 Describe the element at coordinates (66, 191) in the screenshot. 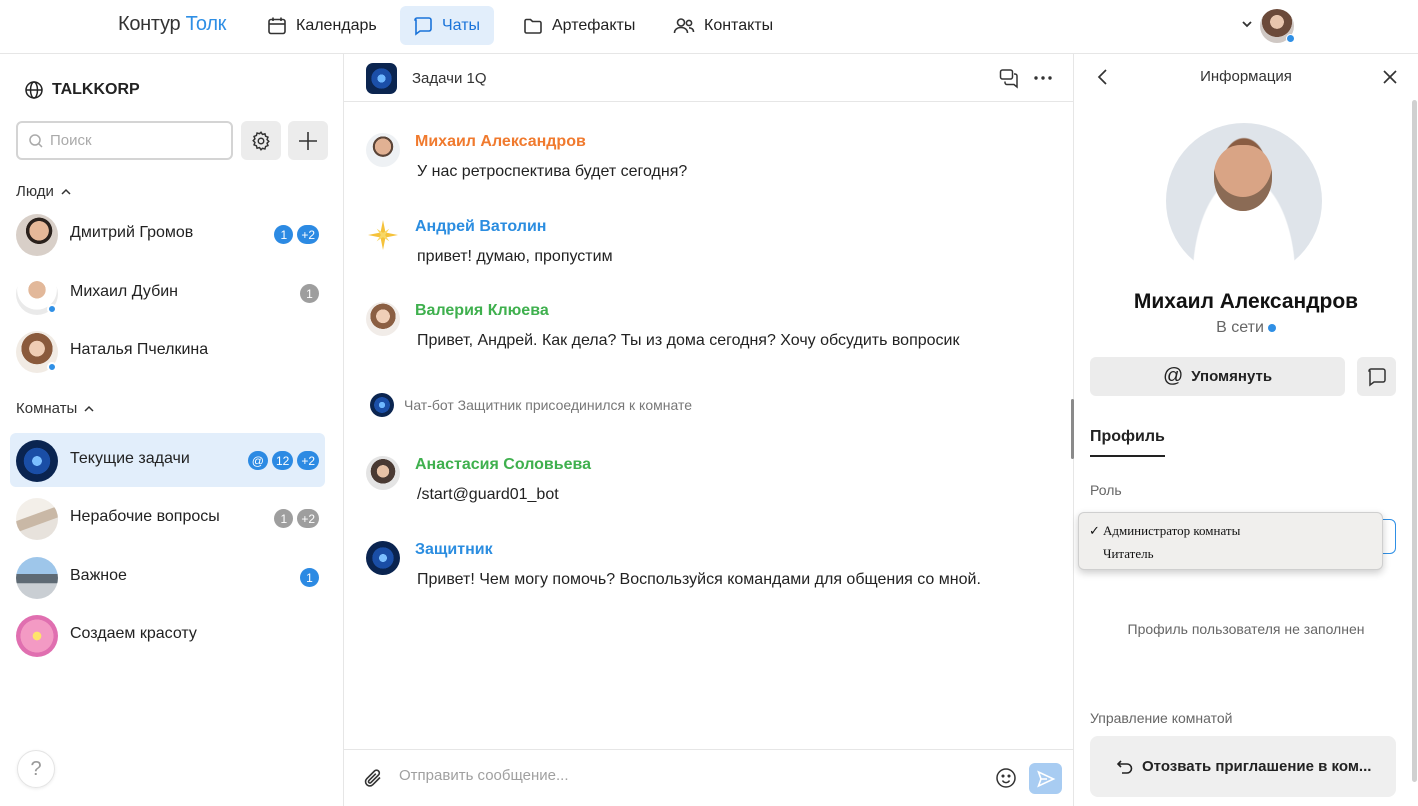

I see `chevron-up-icon` at that location.